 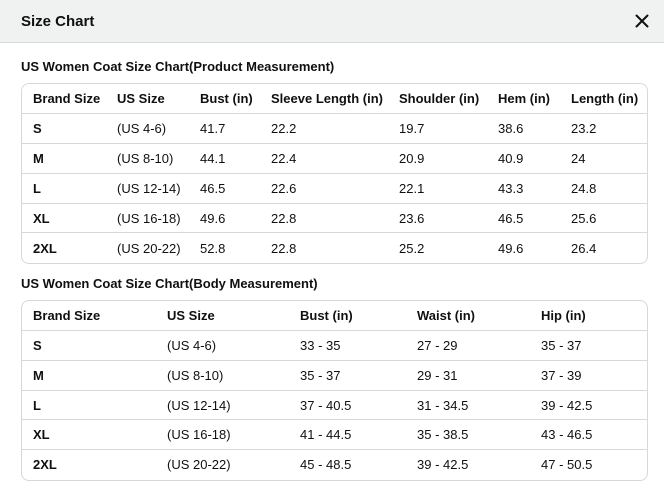 I want to click on table-row: M (US 8-10) 35 - 37 29 - 31 37 - 39, so click(x=334, y=375).